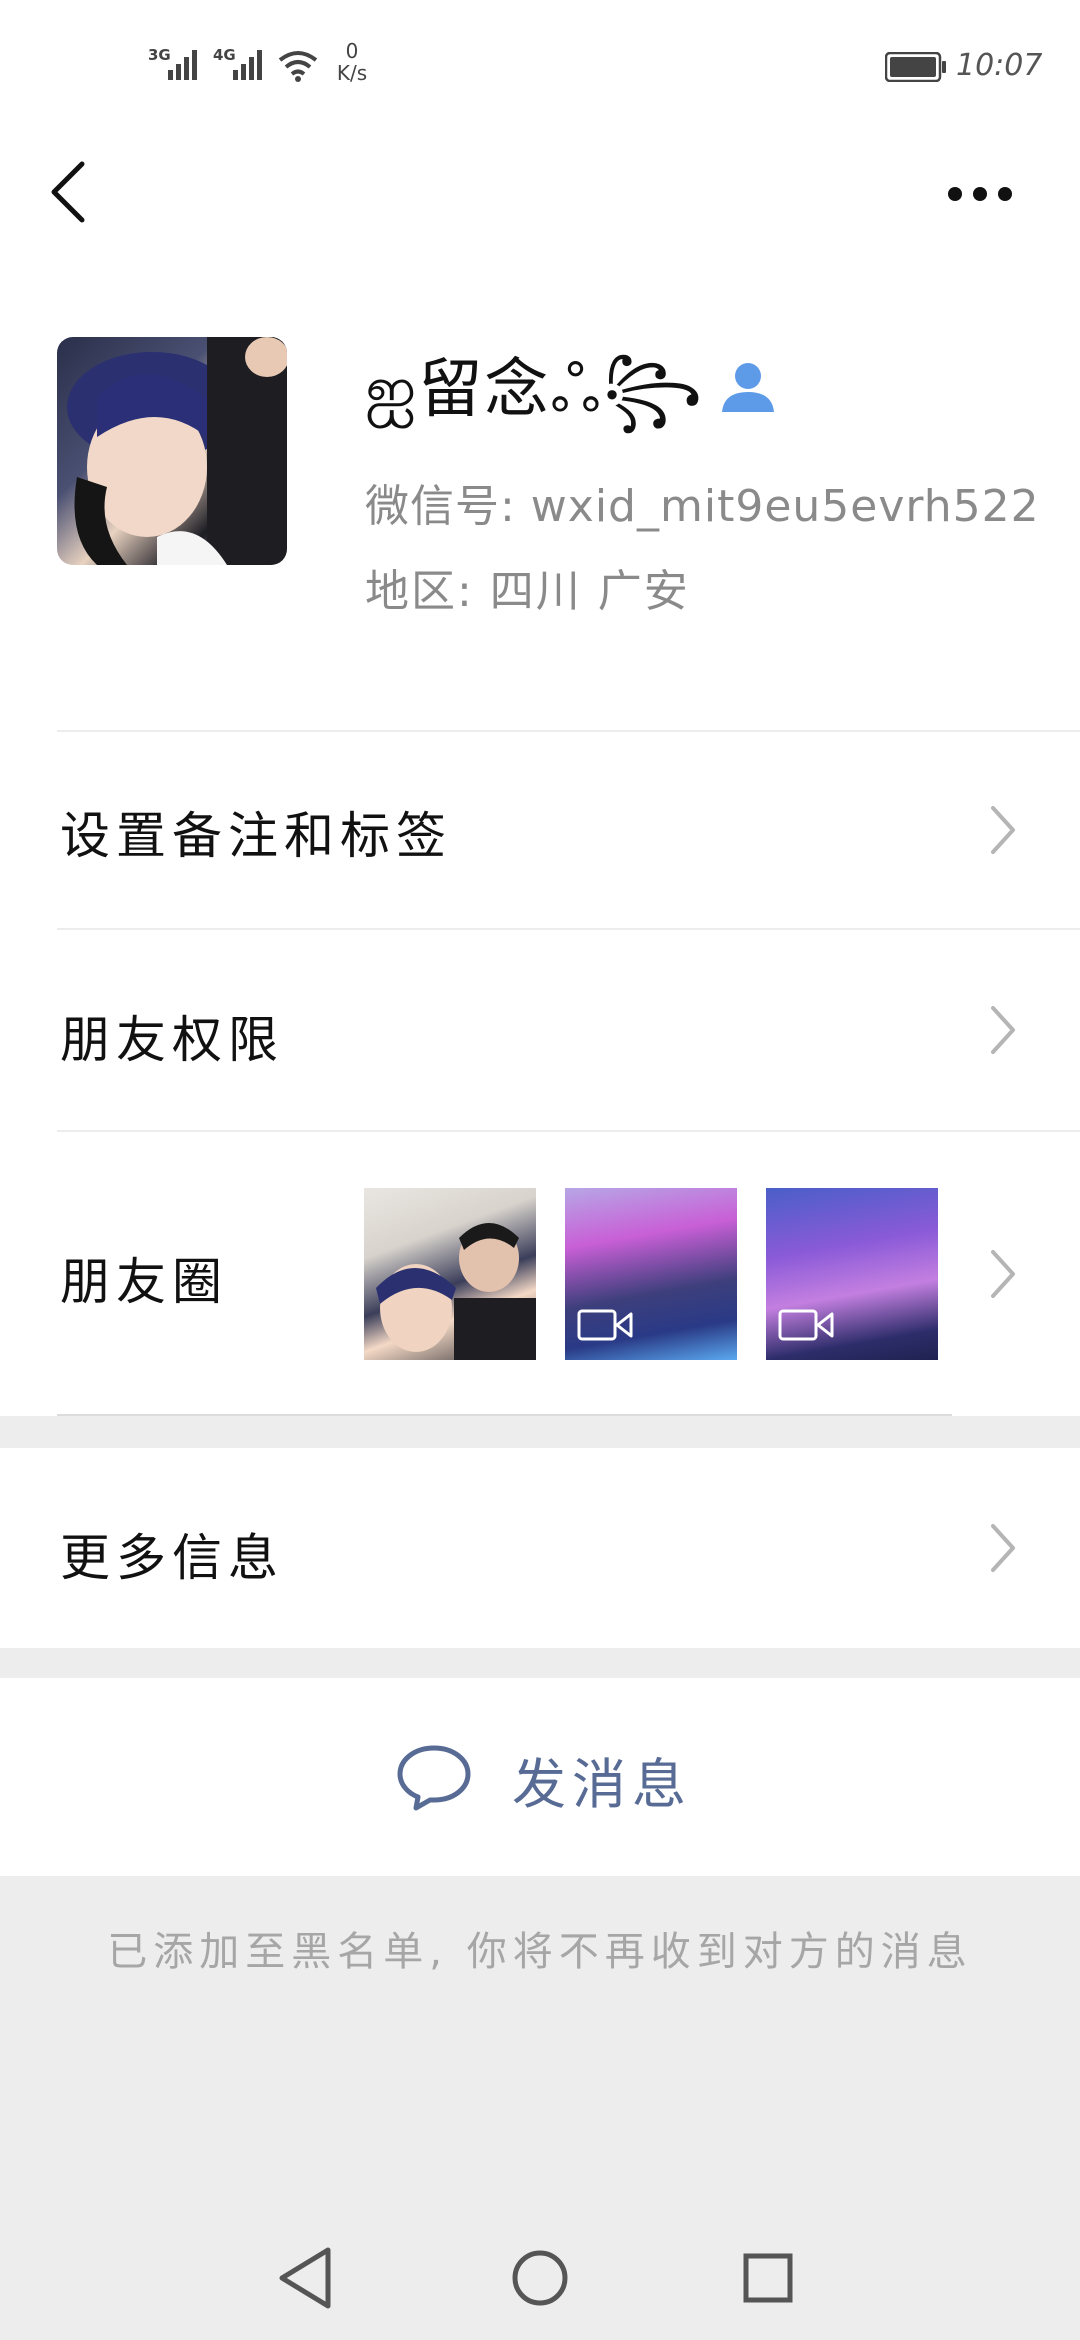  What do you see at coordinates (177, 451) in the screenshot?
I see `avatar-photo` at bounding box center [177, 451].